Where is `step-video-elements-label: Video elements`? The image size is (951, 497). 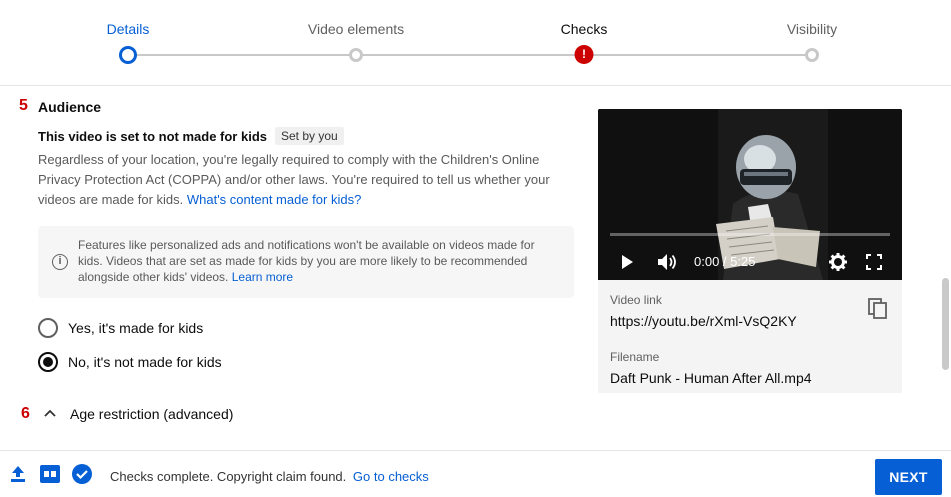
step-video-elements-label: Video elements is located at coordinates (356, 29).